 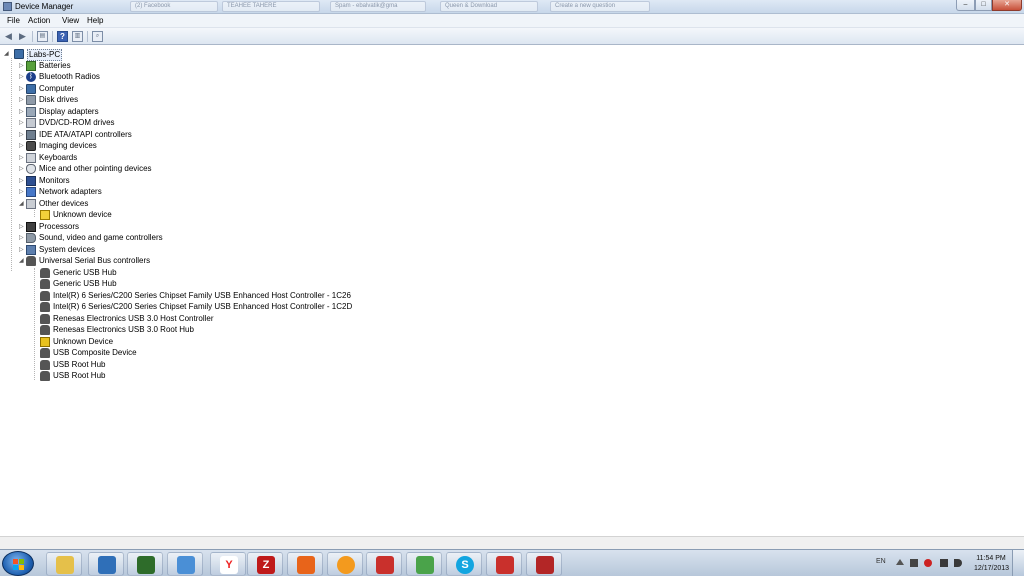 I want to click on monitor-icon, so click(x=31, y=180).